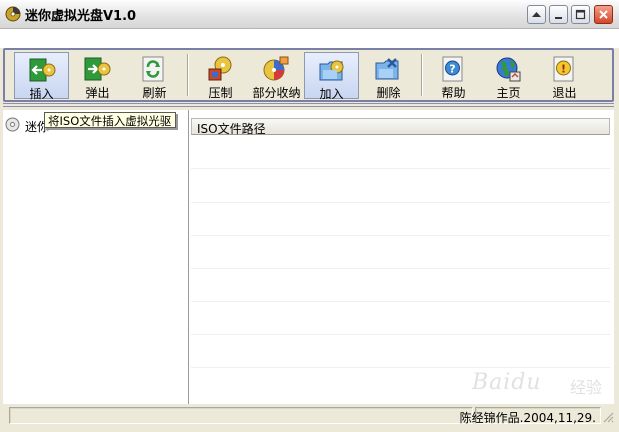  I want to click on partial-store-icon, so click(276, 68).